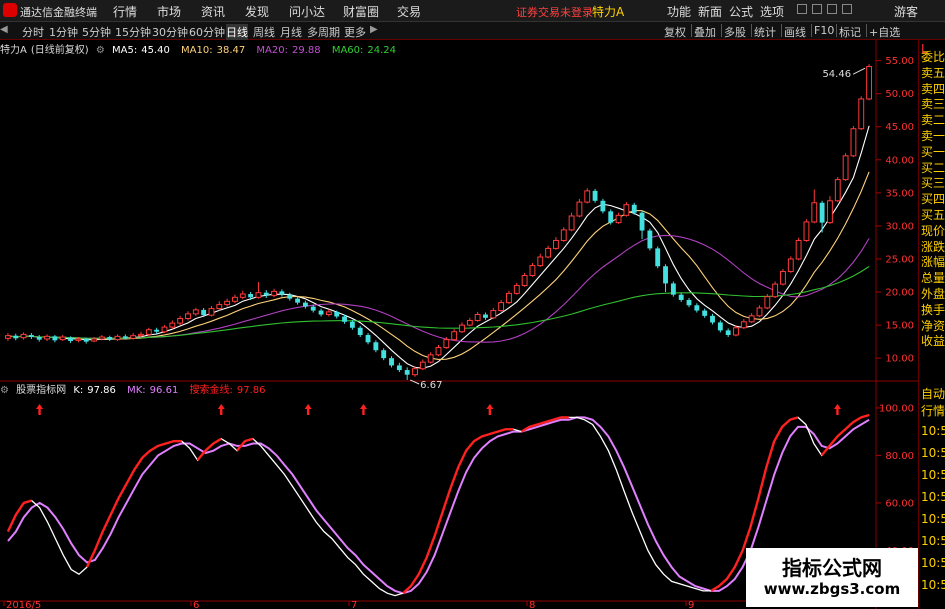 The height and width of the screenshot is (609, 945). I want to click on tool-adjust: 复权, so click(675, 32).